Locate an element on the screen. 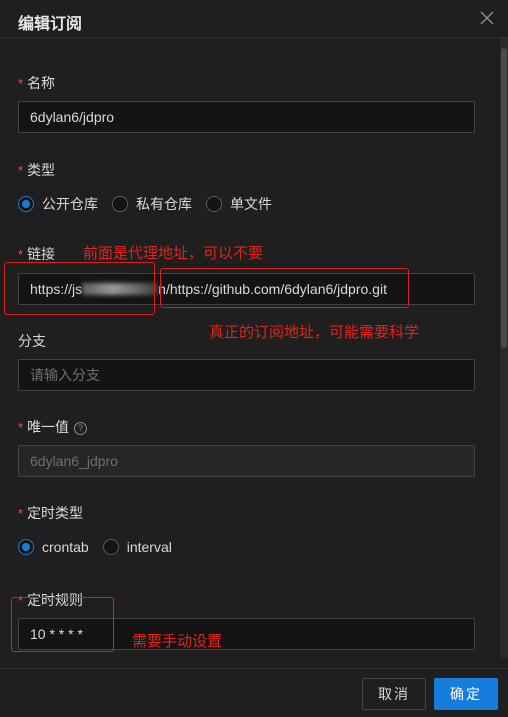 This screenshot has width=508, height=717. question-icon: ? is located at coordinates (81, 428).